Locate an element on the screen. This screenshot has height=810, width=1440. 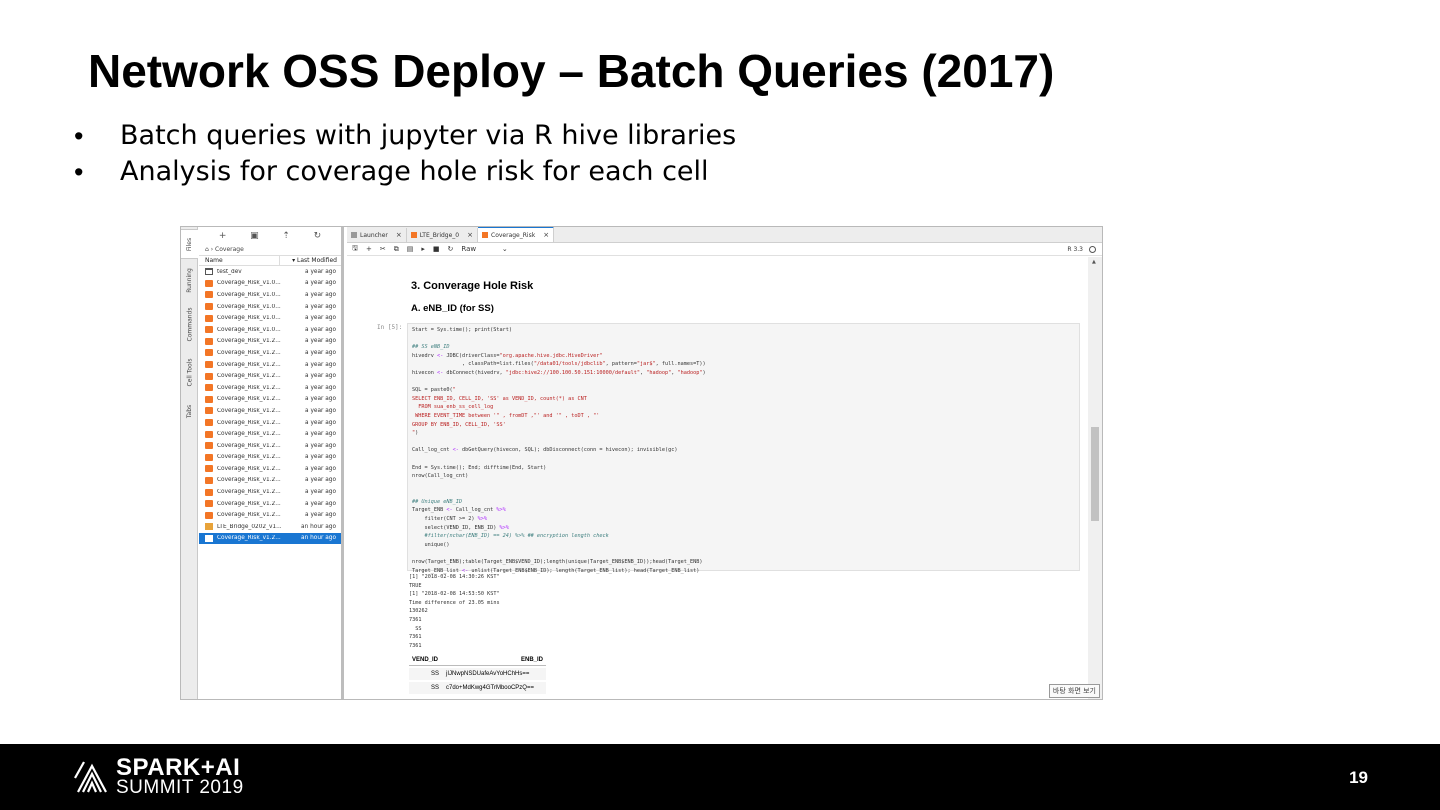
markdown-heading-4: A. eNB_ID (for SS) is located at coordinates (452, 308).